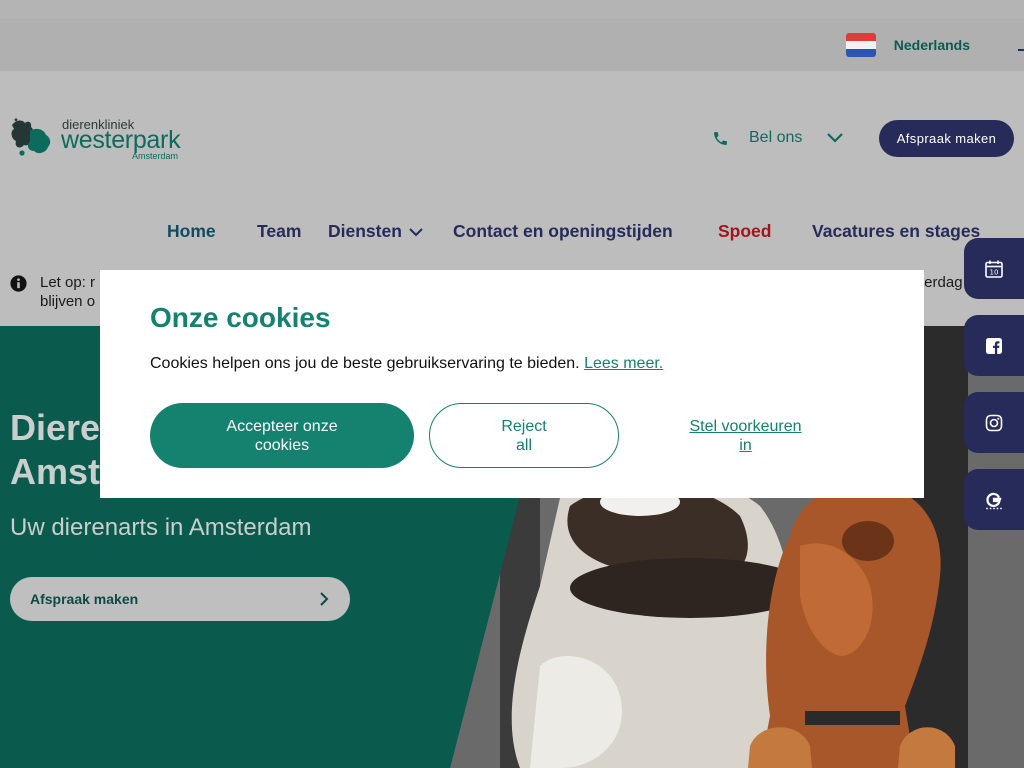 This screenshot has height=768, width=1024. I want to click on hero-button-label: Afspraak maken, so click(84, 599).